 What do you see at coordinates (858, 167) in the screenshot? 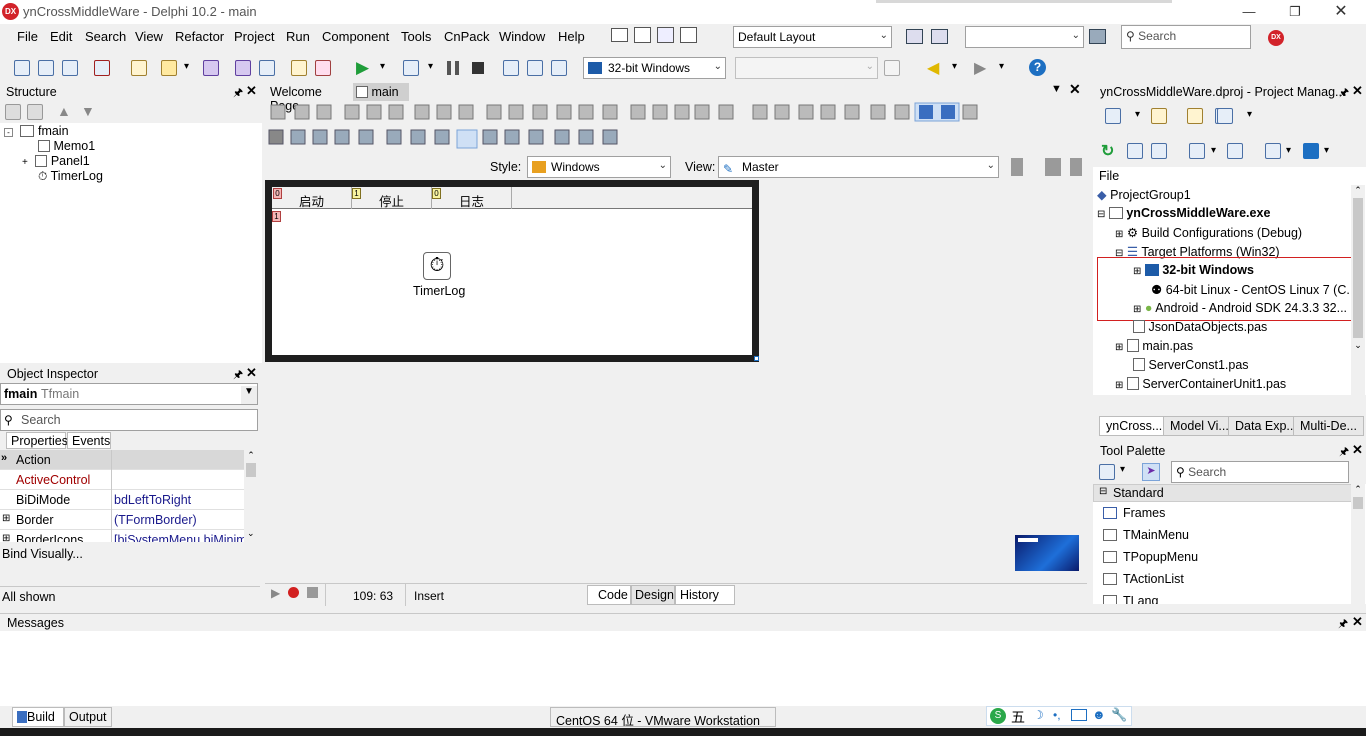
I see `view-combo: ✎ Master ⌄` at bounding box center [858, 167].